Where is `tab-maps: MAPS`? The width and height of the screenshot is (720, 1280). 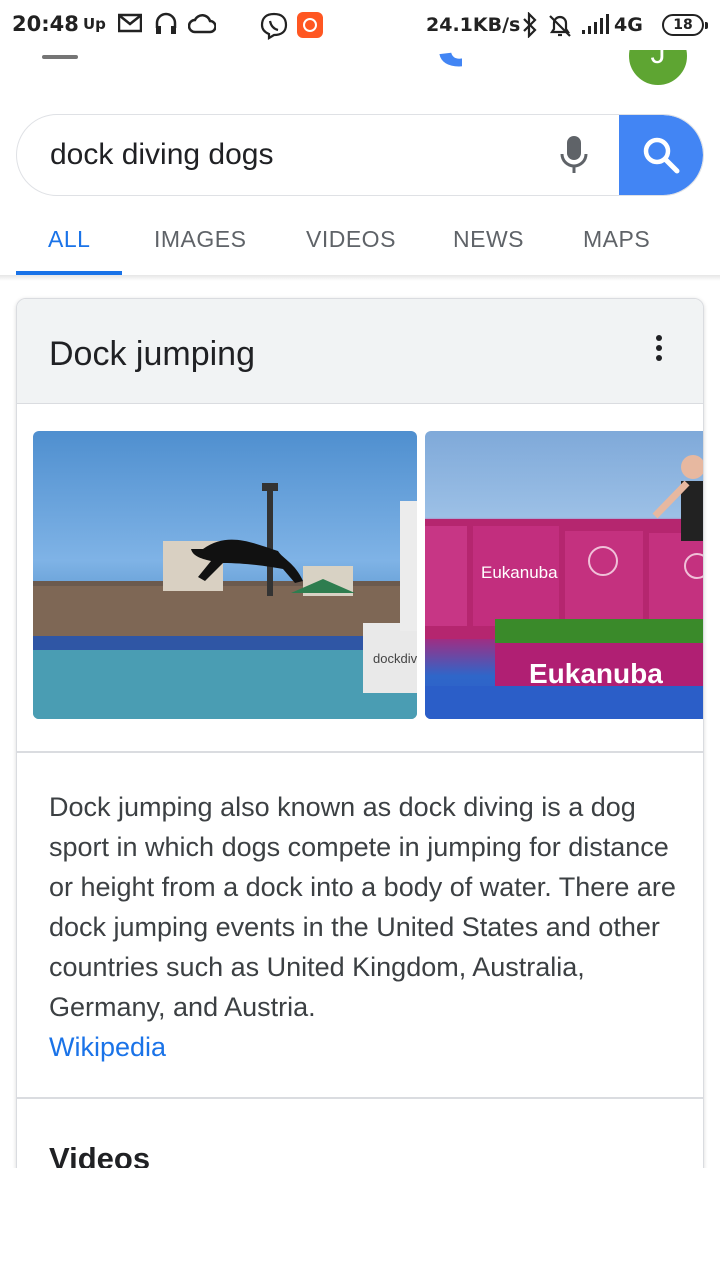 tab-maps: MAPS is located at coordinates (616, 239).